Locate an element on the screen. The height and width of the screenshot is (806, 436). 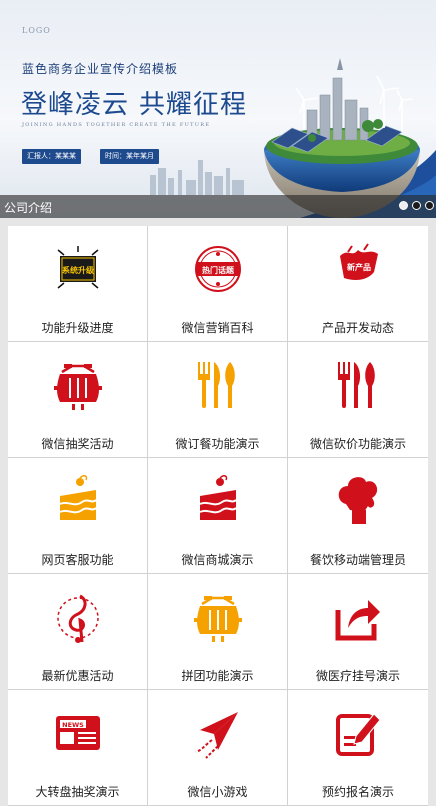
feature-label: 餐饮移动端管理员 is located at coordinates (357, 560).